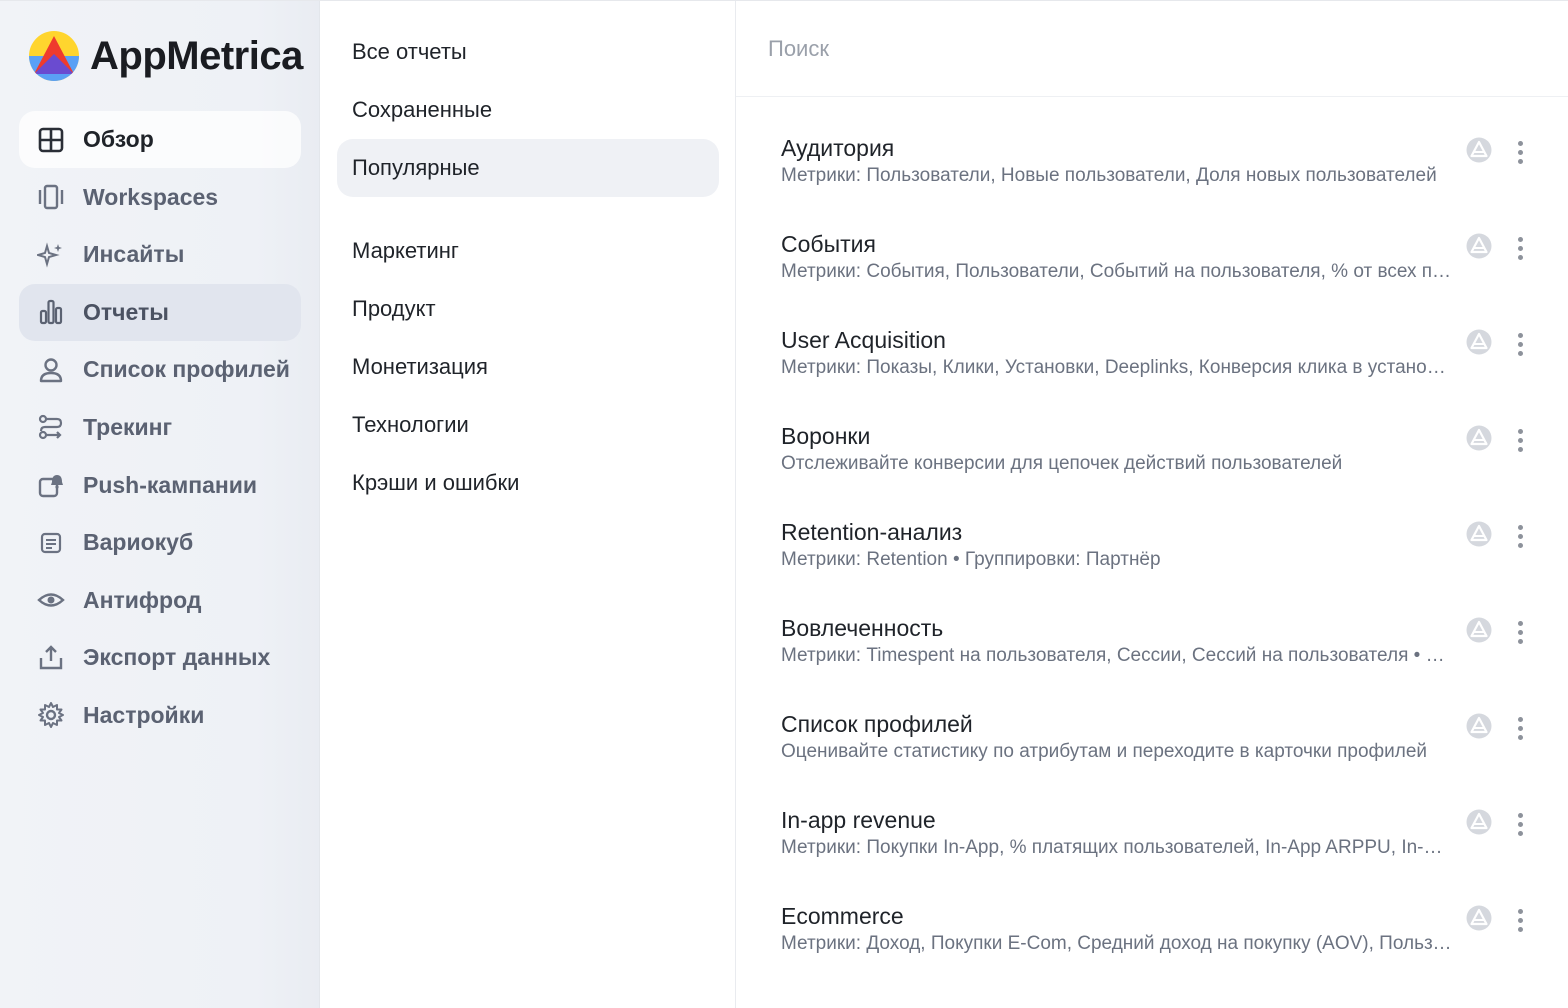  I want to click on sidebar-item-label: Workspaces, so click(151, 196).